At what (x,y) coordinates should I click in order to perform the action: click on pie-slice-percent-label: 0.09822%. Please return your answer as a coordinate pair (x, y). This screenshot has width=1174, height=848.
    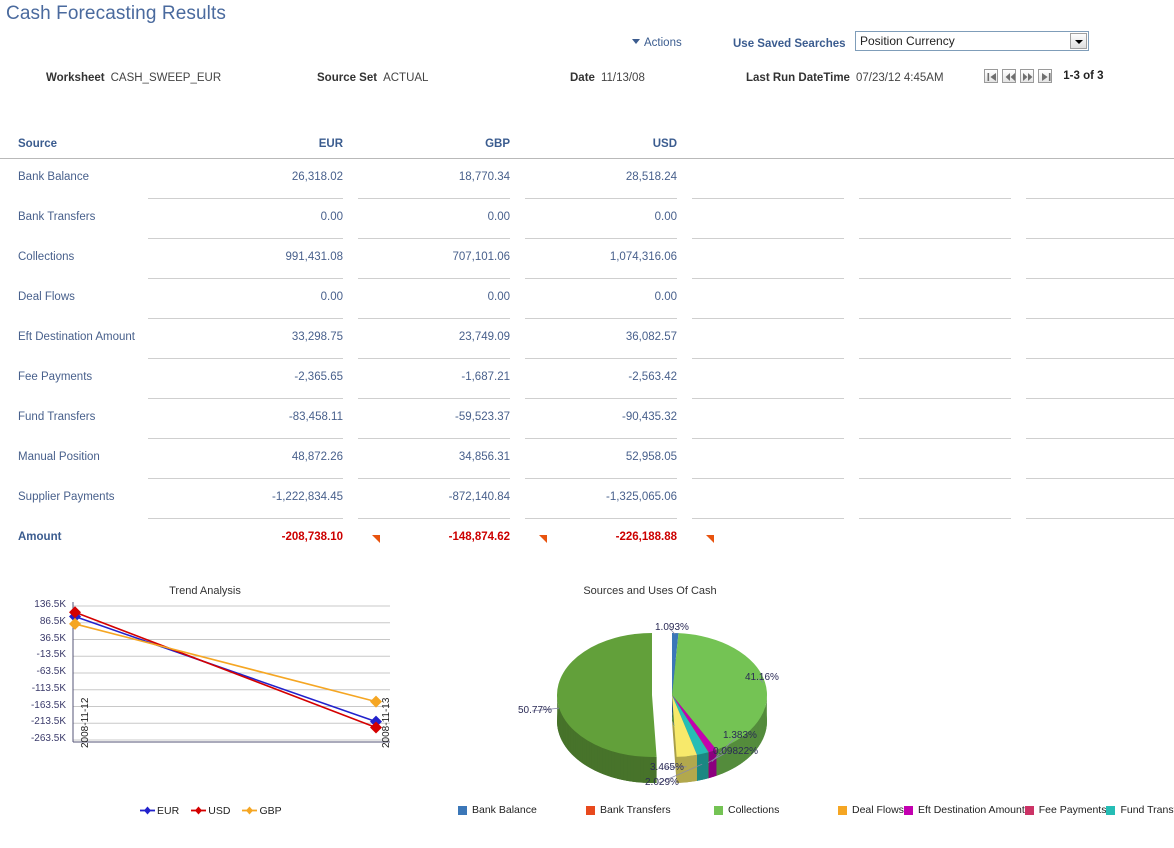
    Looking at the image, I should click on (736, 751).